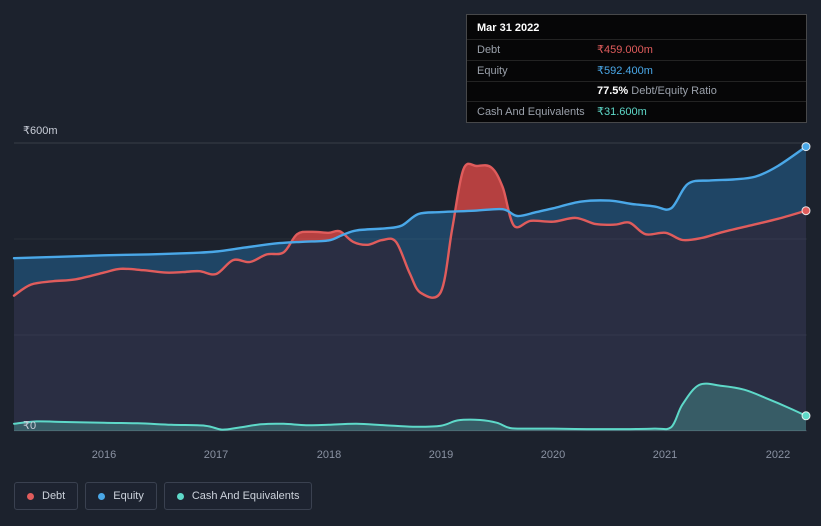  What do you see at coordinates (806, 211) in the screenshot?
I see `debt-marker` at bounding box center [806, 211].